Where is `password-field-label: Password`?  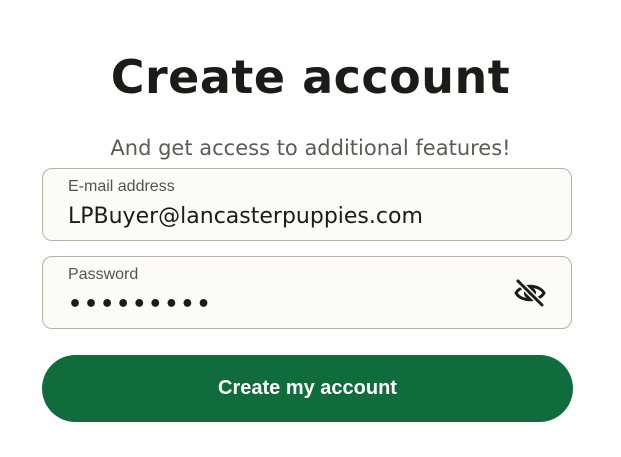 password-field-label: Password is located at coordinates (103, 274).